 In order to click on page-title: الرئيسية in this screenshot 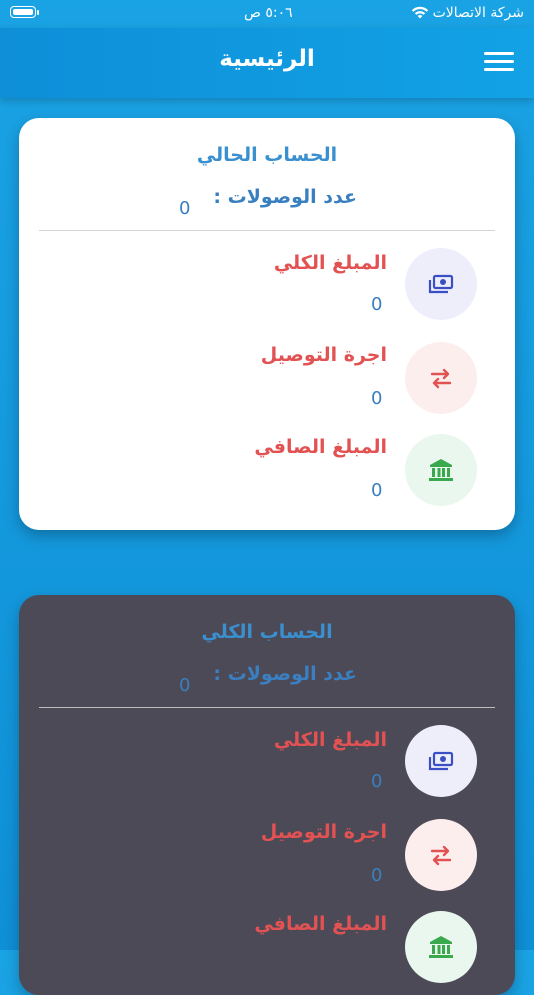, I will do `click(267, 59)`.